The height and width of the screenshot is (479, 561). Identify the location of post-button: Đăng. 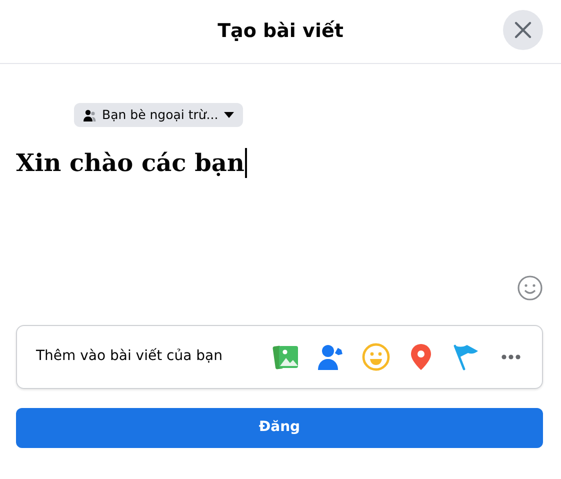
(279, 428).